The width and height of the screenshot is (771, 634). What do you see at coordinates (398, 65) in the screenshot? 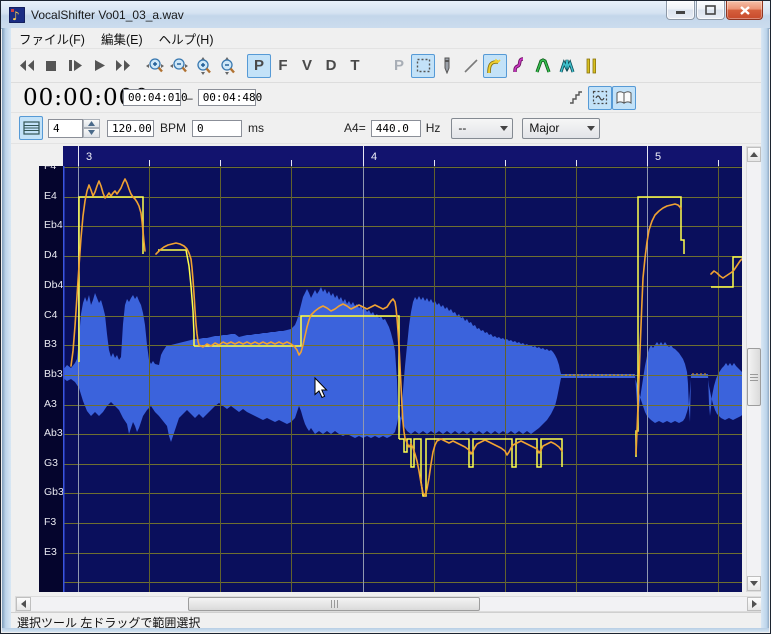
I see `view-p-disabled-button: P` at bounding box center [398, 65].